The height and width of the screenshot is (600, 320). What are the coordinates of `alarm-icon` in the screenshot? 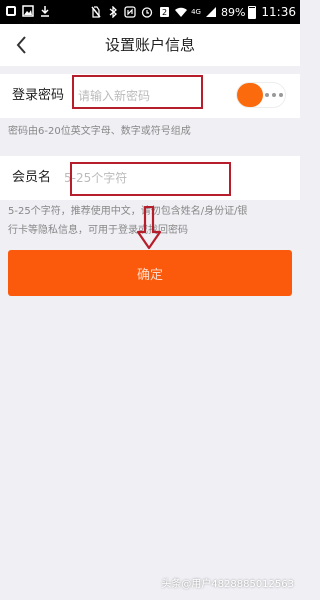 It's located at (147, 12).